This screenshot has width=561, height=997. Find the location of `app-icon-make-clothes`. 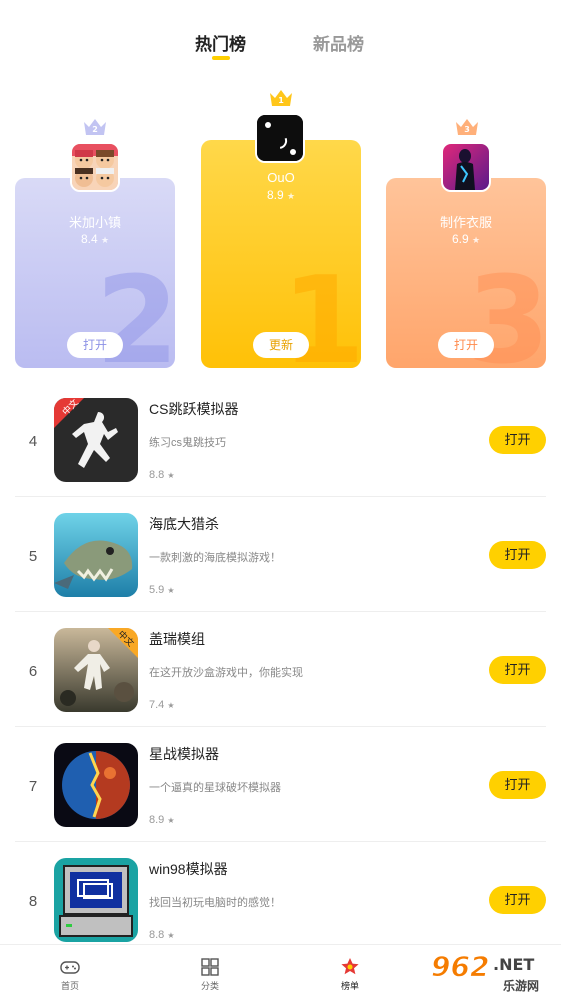

app-icon-make-clothes is located at coordinates (466, 167).